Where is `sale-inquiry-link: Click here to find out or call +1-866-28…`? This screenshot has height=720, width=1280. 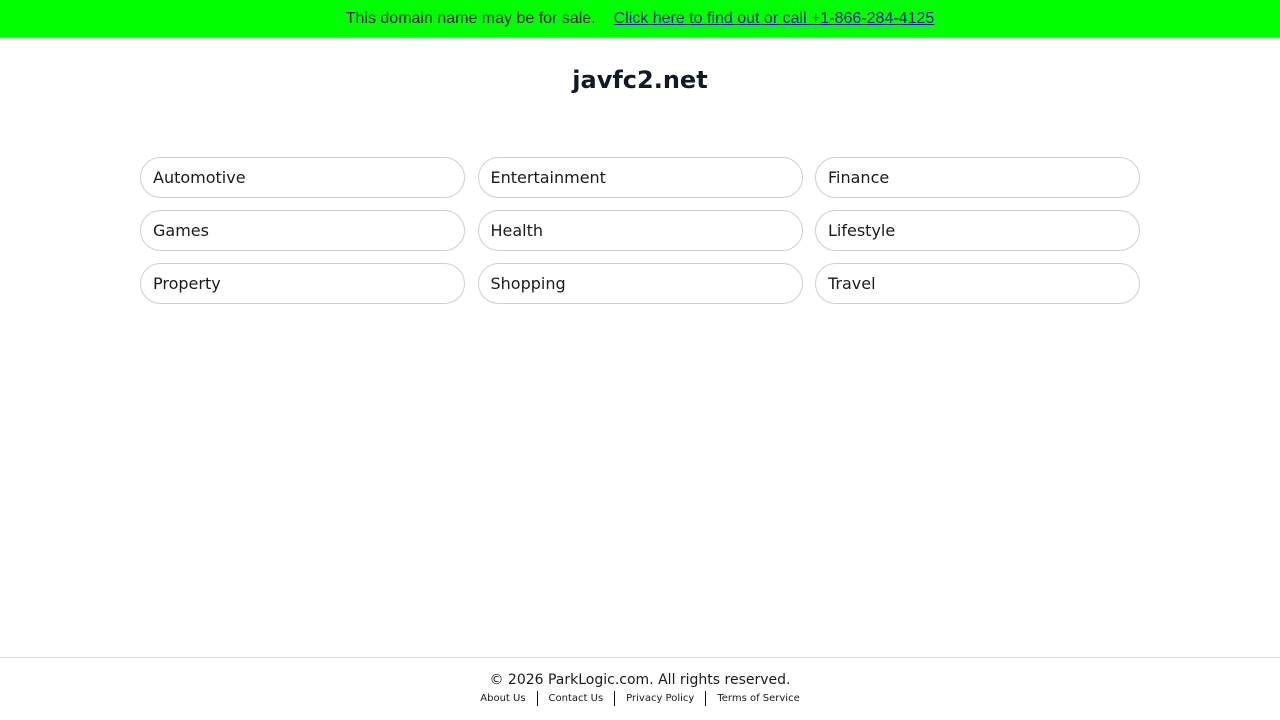 sale-inquiry-link: Click here to find out or call +1-866-28… is located at coordinates (774, 19).